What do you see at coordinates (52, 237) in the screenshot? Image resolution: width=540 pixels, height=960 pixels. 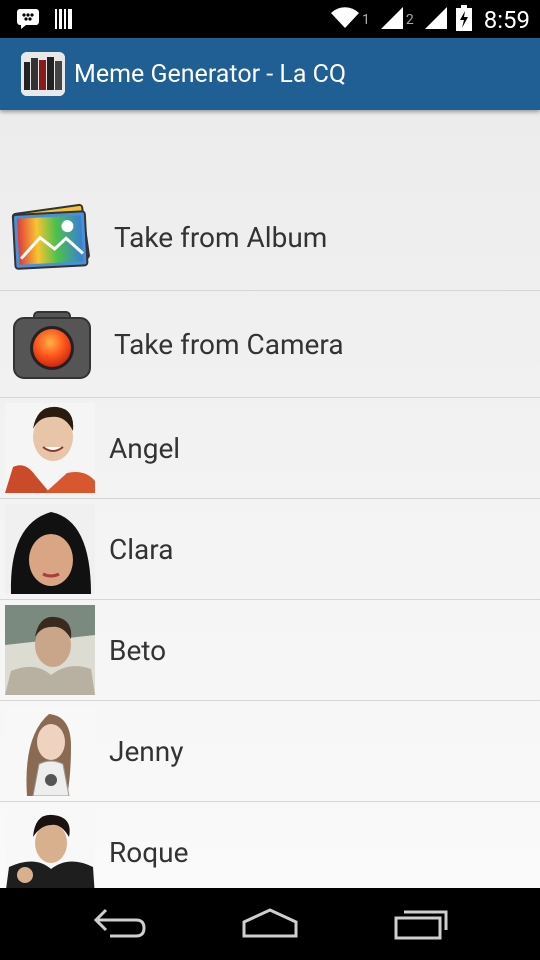 I see `photo-album-icon` at bounding box center [52, 237].